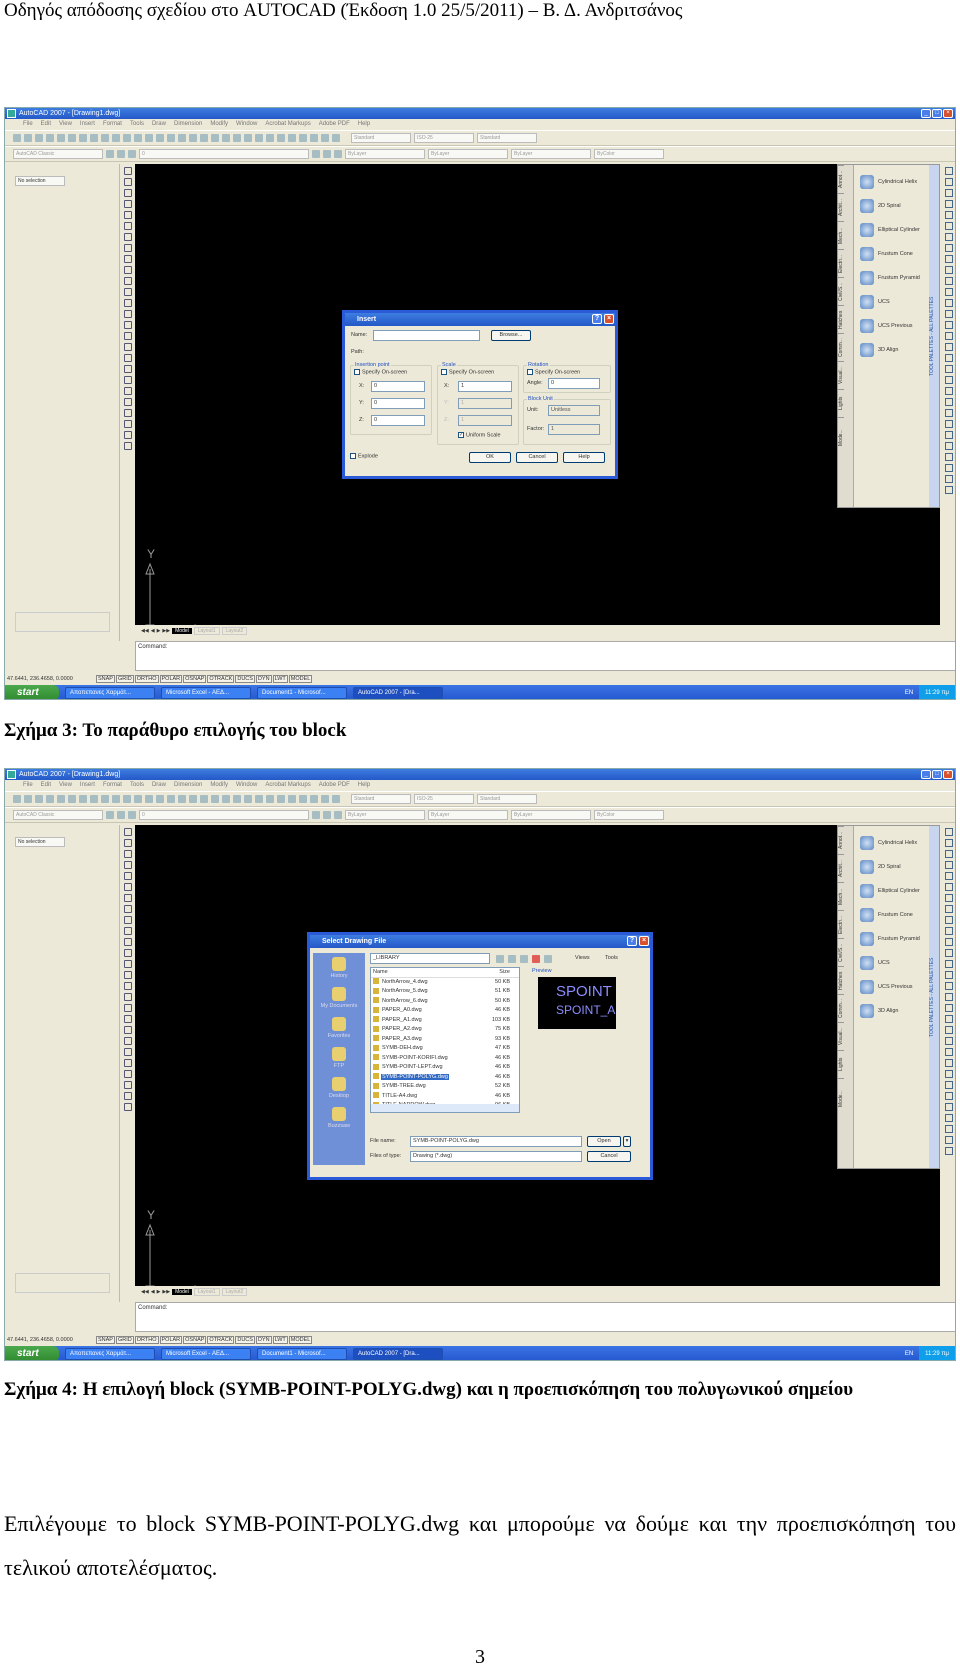 Image resolution: width=960 pixels, height=1676 pixels. I want to click on layer-combo: 0, so click(224, 154).